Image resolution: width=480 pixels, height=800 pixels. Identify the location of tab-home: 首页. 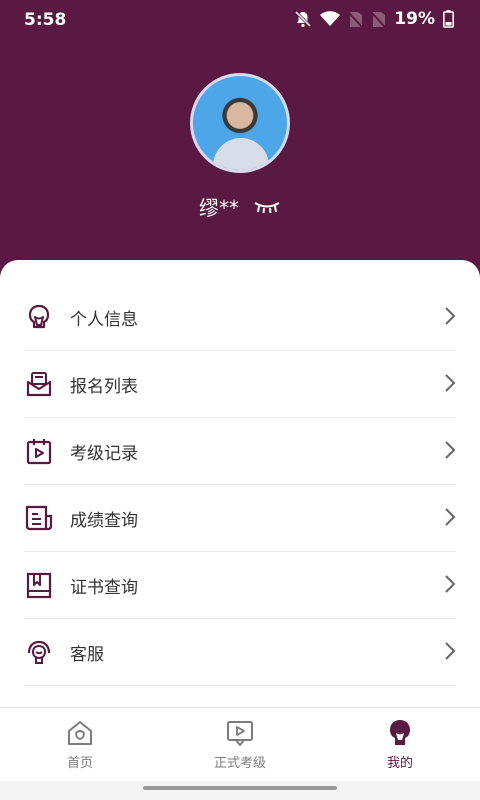
(80, 744).